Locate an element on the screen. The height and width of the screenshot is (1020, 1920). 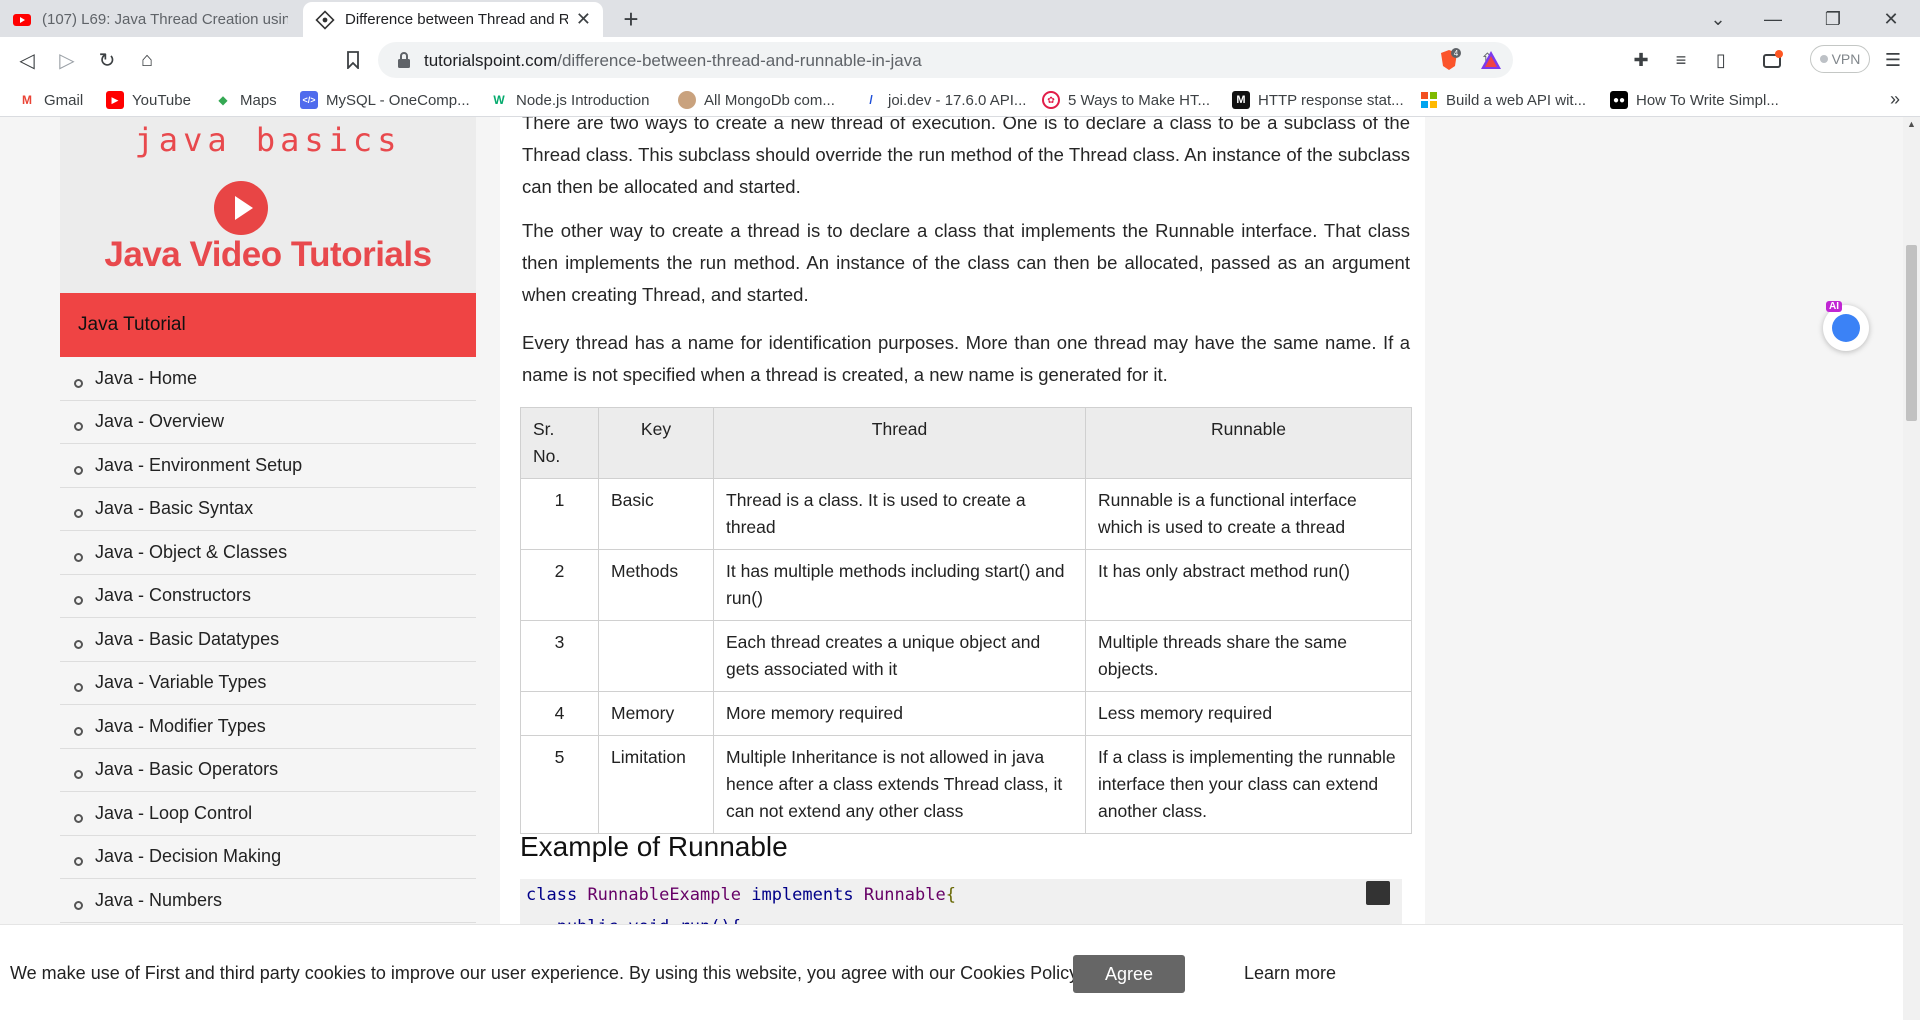
table-header-row: Sr. No. Key Thread Runnable is located at coordinates (966, 443).